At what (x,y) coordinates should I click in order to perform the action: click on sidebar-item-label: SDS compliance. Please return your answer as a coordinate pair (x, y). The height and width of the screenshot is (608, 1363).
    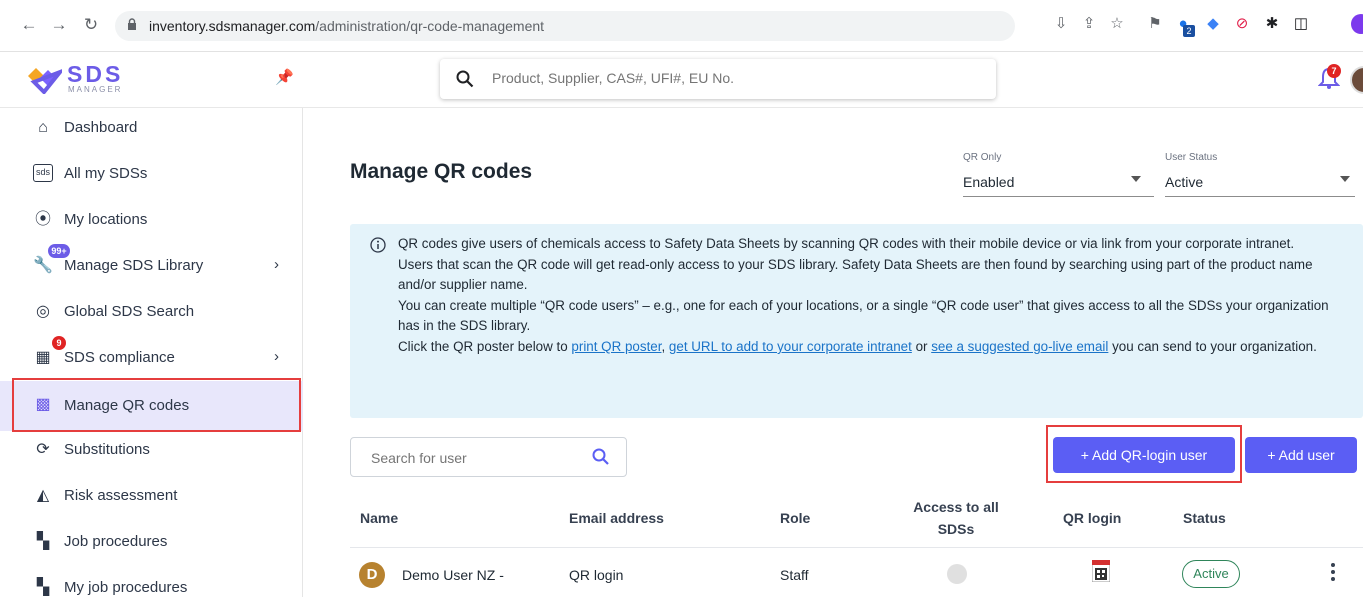
    Looking at the image, I should click on (119, 357).